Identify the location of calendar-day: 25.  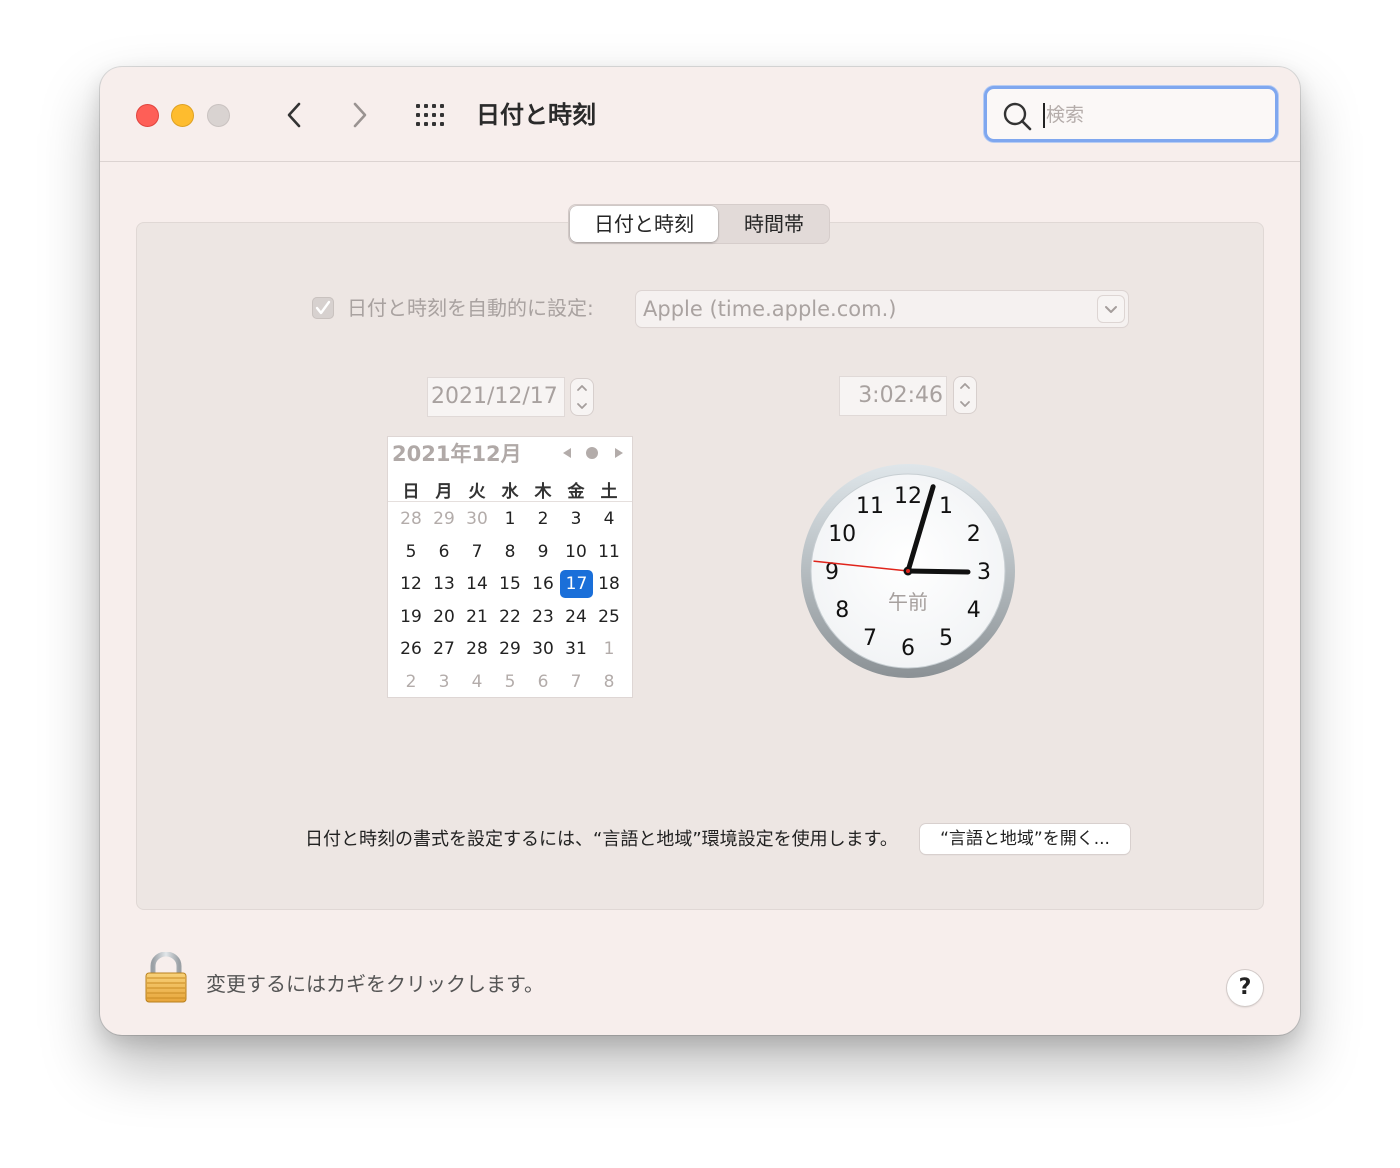
(609, 617).